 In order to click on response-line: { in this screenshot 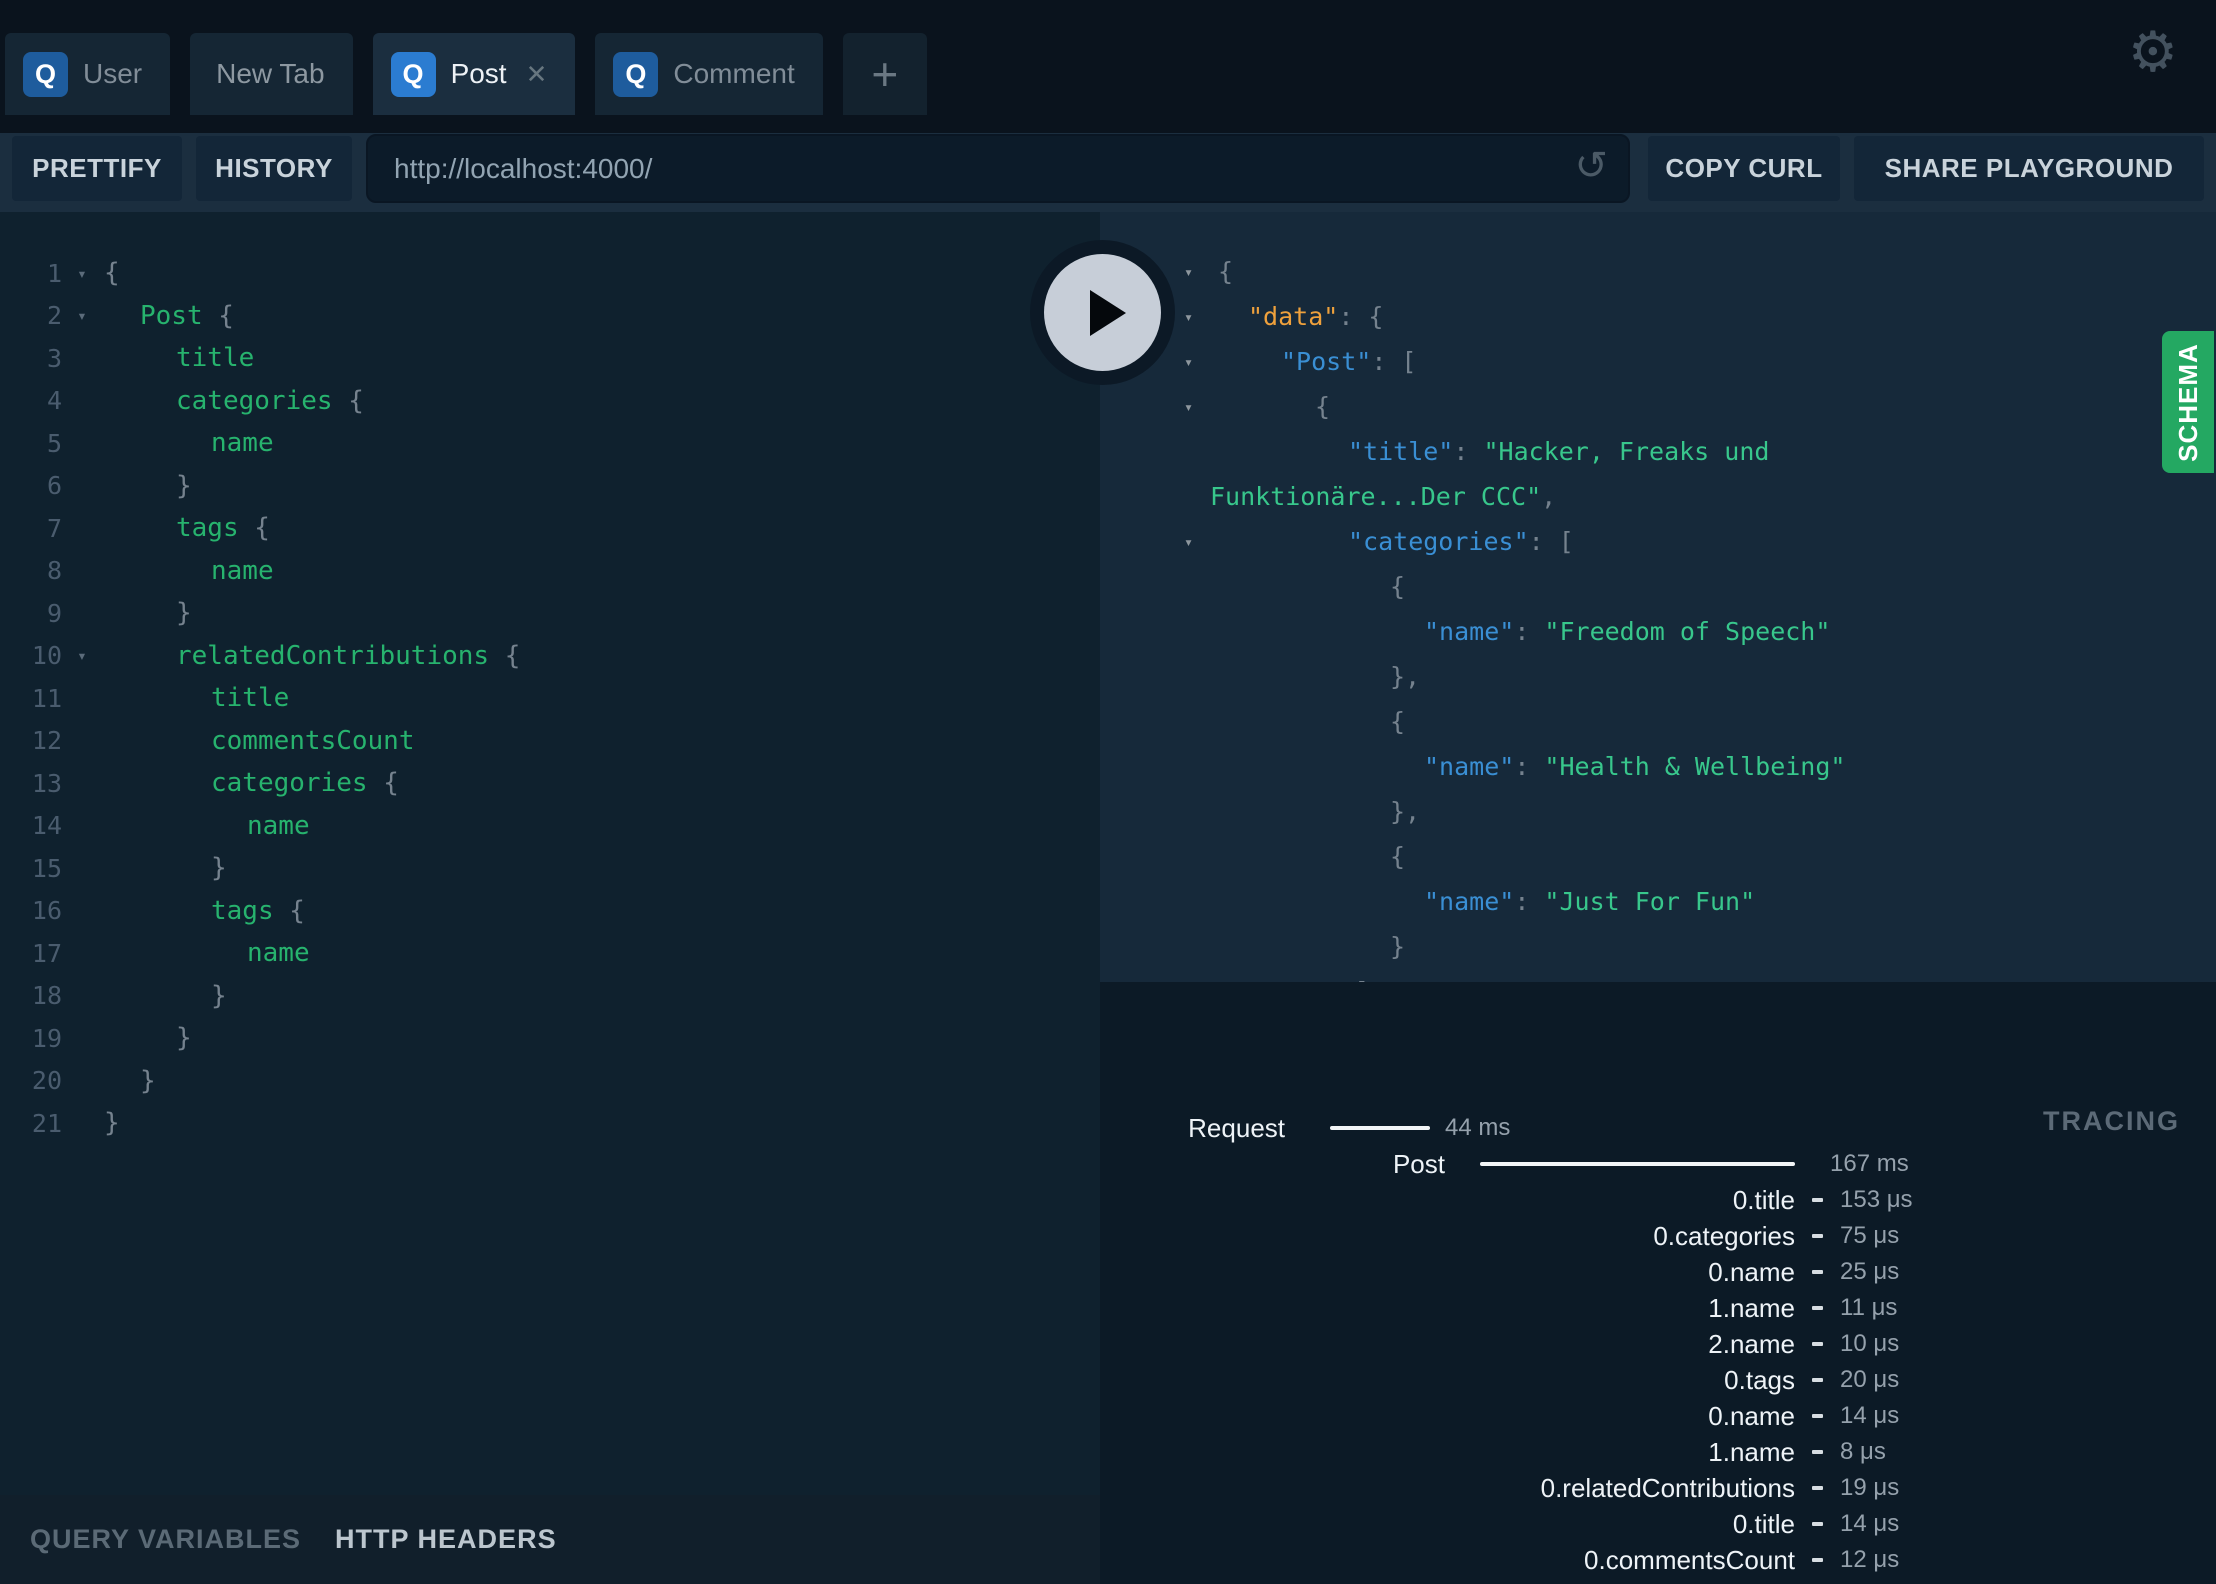, I will do `click(1658, 721)`.